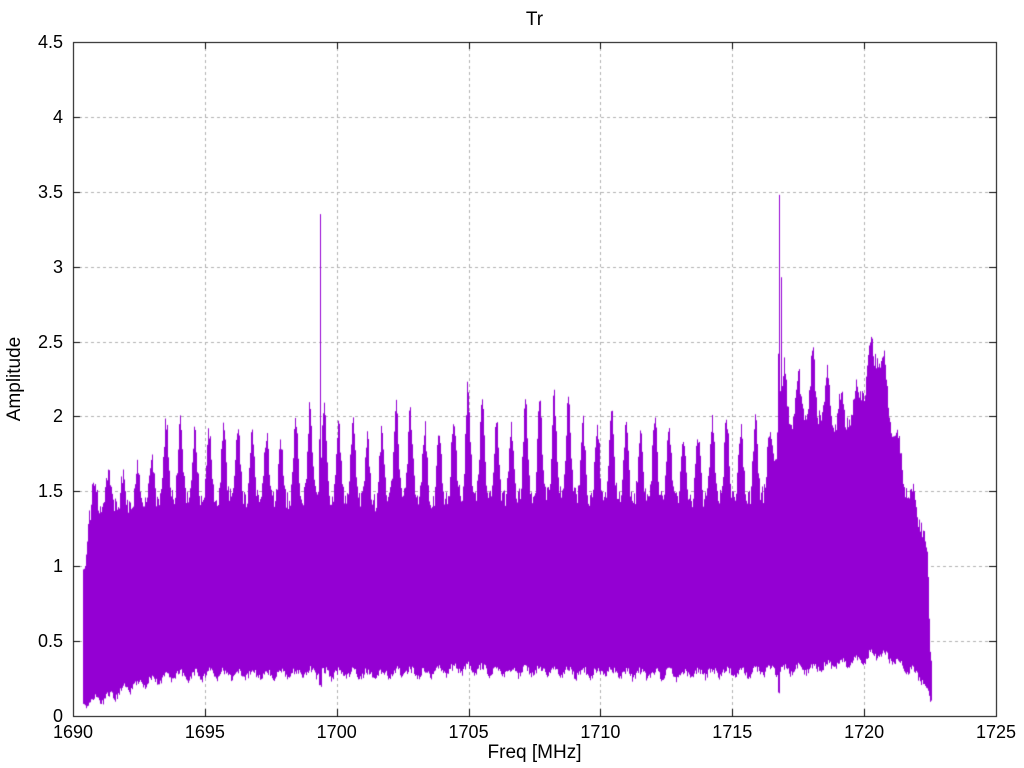 Image resolution: width=1024 pixels, height=768 pixels. What do you see at coordinates (996, 732) in the screenshot?
I see `x-tick-label: 1725` at bounding box center [996, 732].